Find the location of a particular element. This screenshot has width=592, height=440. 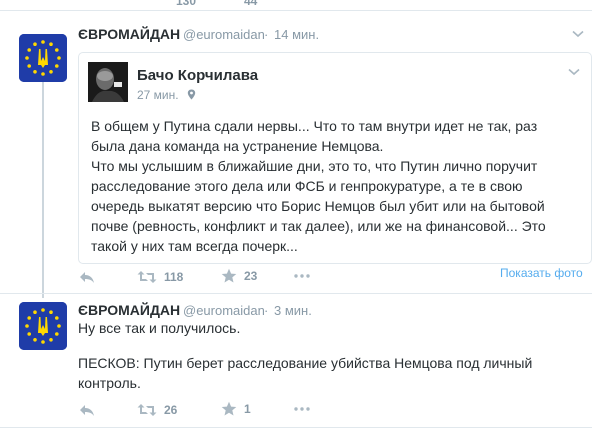

quoted-author-name: Бачо Корчилава is located at coordinates (197, 75).